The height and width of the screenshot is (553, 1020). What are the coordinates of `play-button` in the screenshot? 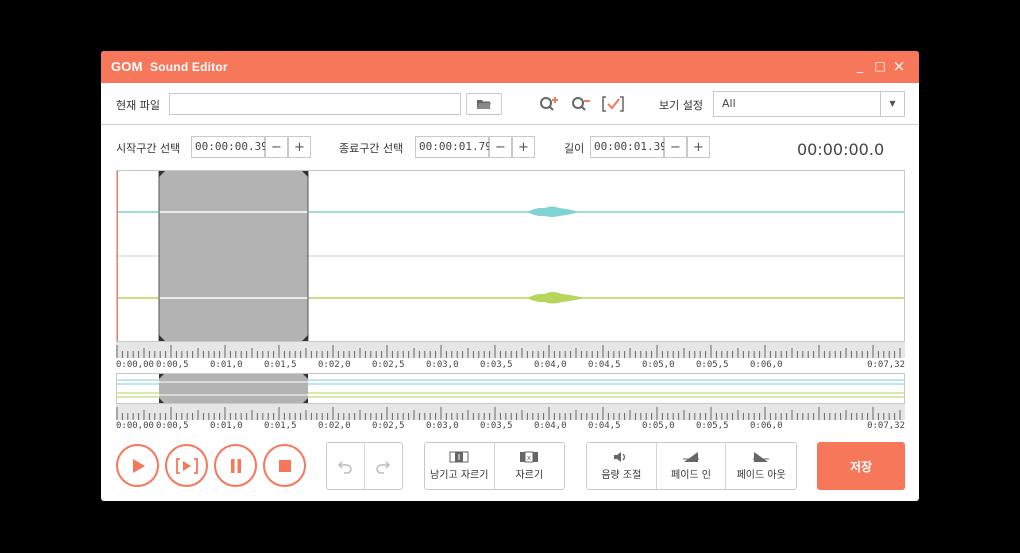 It's located at (137, 465).